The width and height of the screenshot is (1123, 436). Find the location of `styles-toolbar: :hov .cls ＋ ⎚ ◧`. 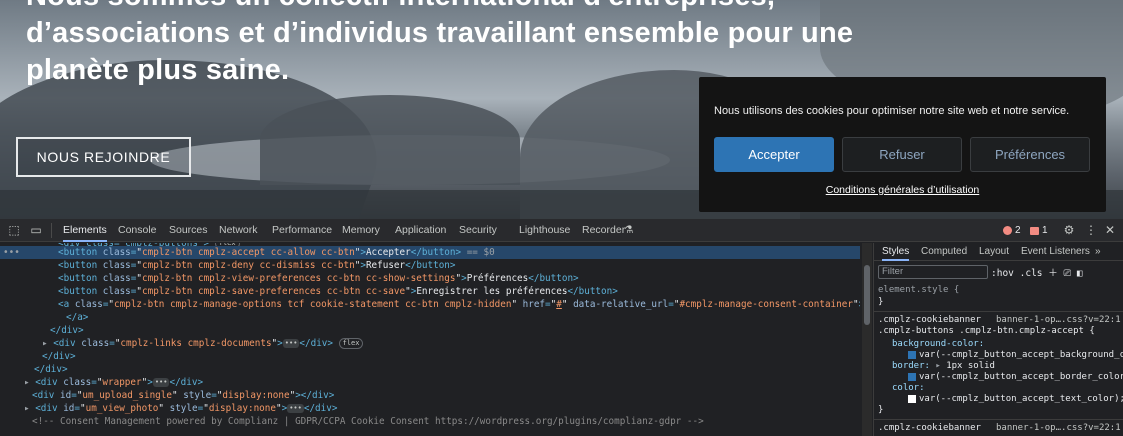

styles-toolbar: :hov .cls ＋ ⎚ ◧ is located at coordinates (1037, 272).